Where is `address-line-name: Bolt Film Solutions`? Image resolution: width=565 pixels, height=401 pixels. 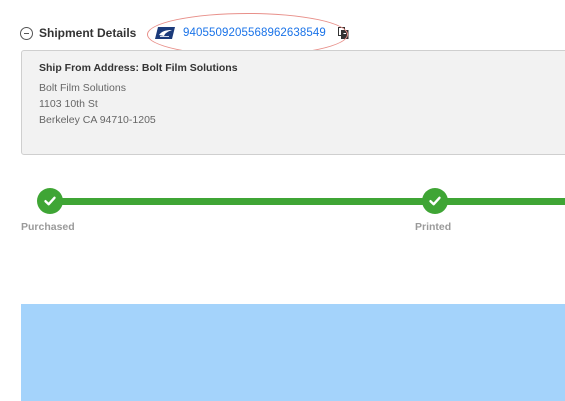 address-line-name: Bolt Film Solutions is located at coordinates (82, 88).